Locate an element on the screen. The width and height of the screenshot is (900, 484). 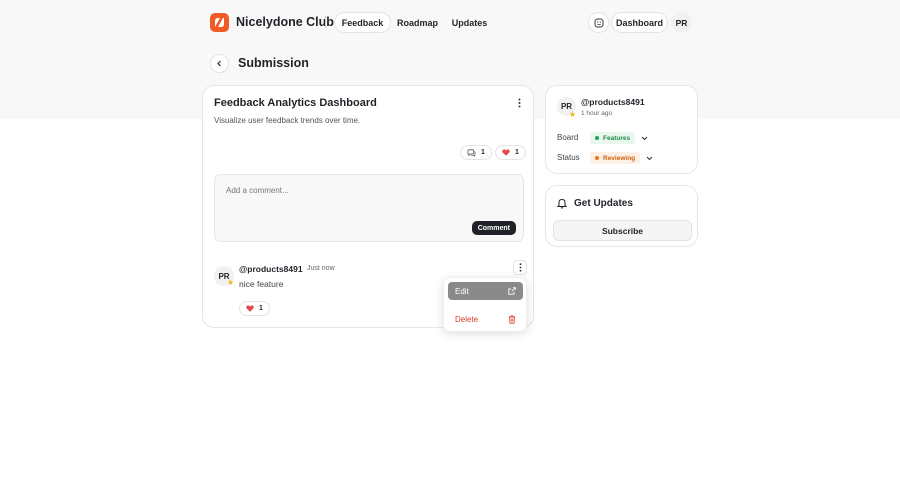
comment-like-count: 1 is located at coordinates (261, 308).